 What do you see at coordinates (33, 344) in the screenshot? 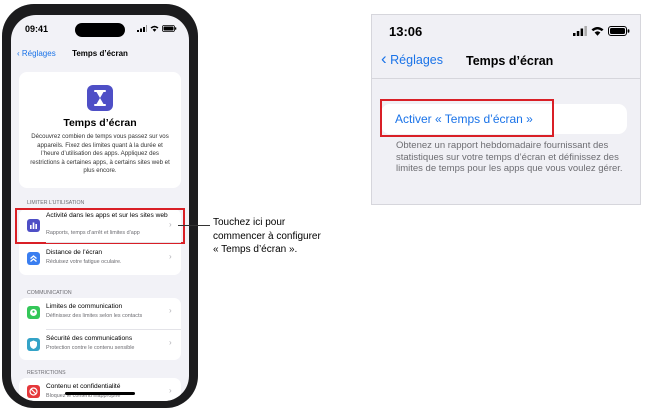
I see `shield-chat-icon` at bounding box center [33, 344].